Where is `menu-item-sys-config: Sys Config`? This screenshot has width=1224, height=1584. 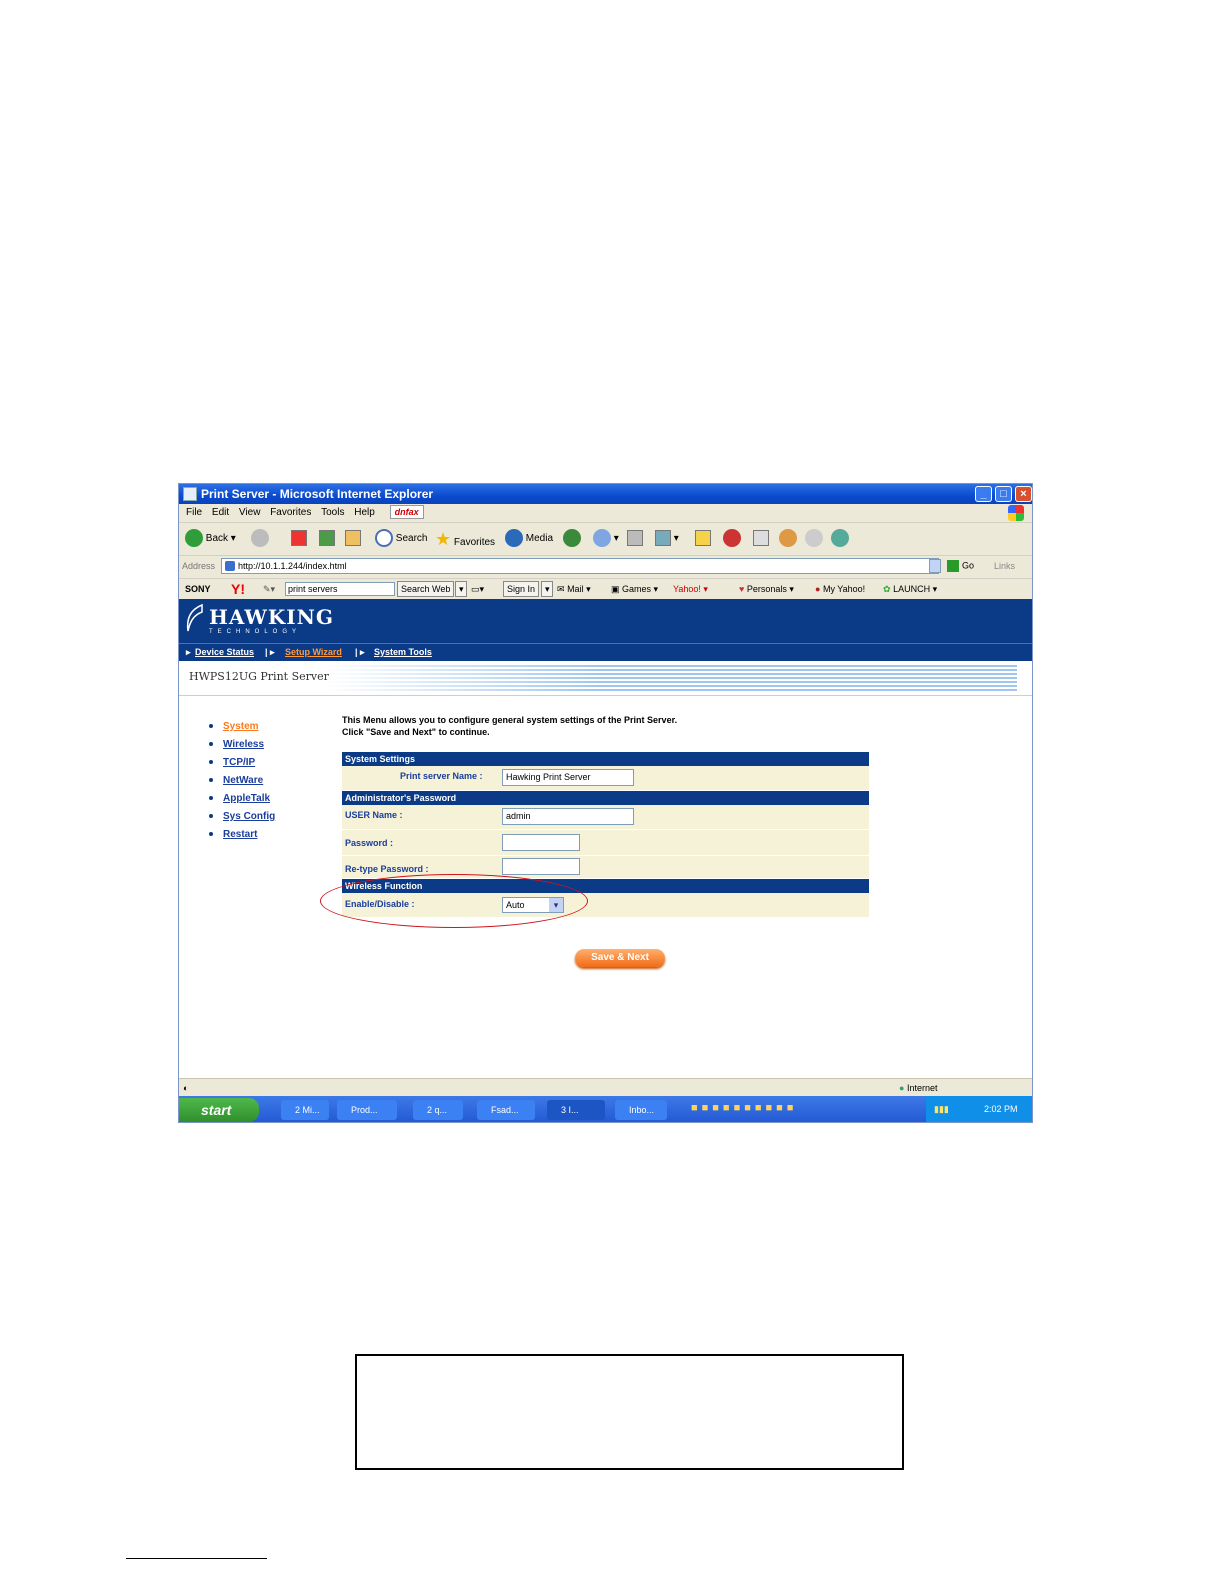
menu-item-sys-config: Sys Config is located at coordinates (242, 817).